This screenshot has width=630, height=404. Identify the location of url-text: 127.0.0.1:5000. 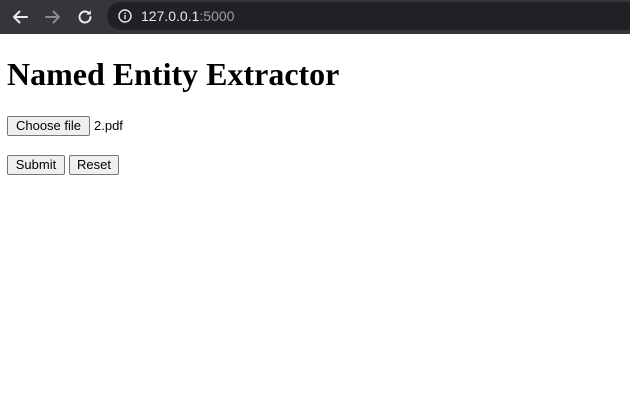
(187, 16).